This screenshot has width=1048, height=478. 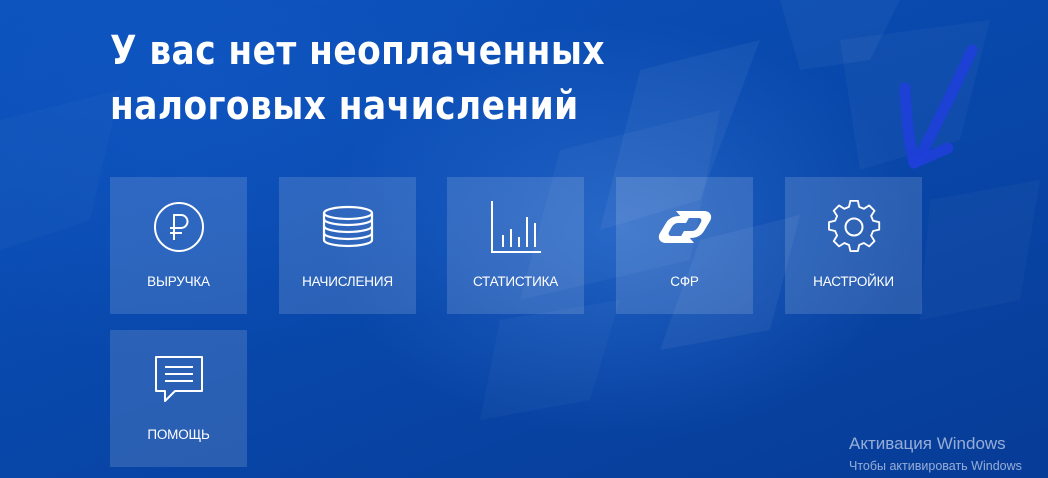 I want to click on tile-label: ПОМОЩЬ, so click(x=178, y=434).